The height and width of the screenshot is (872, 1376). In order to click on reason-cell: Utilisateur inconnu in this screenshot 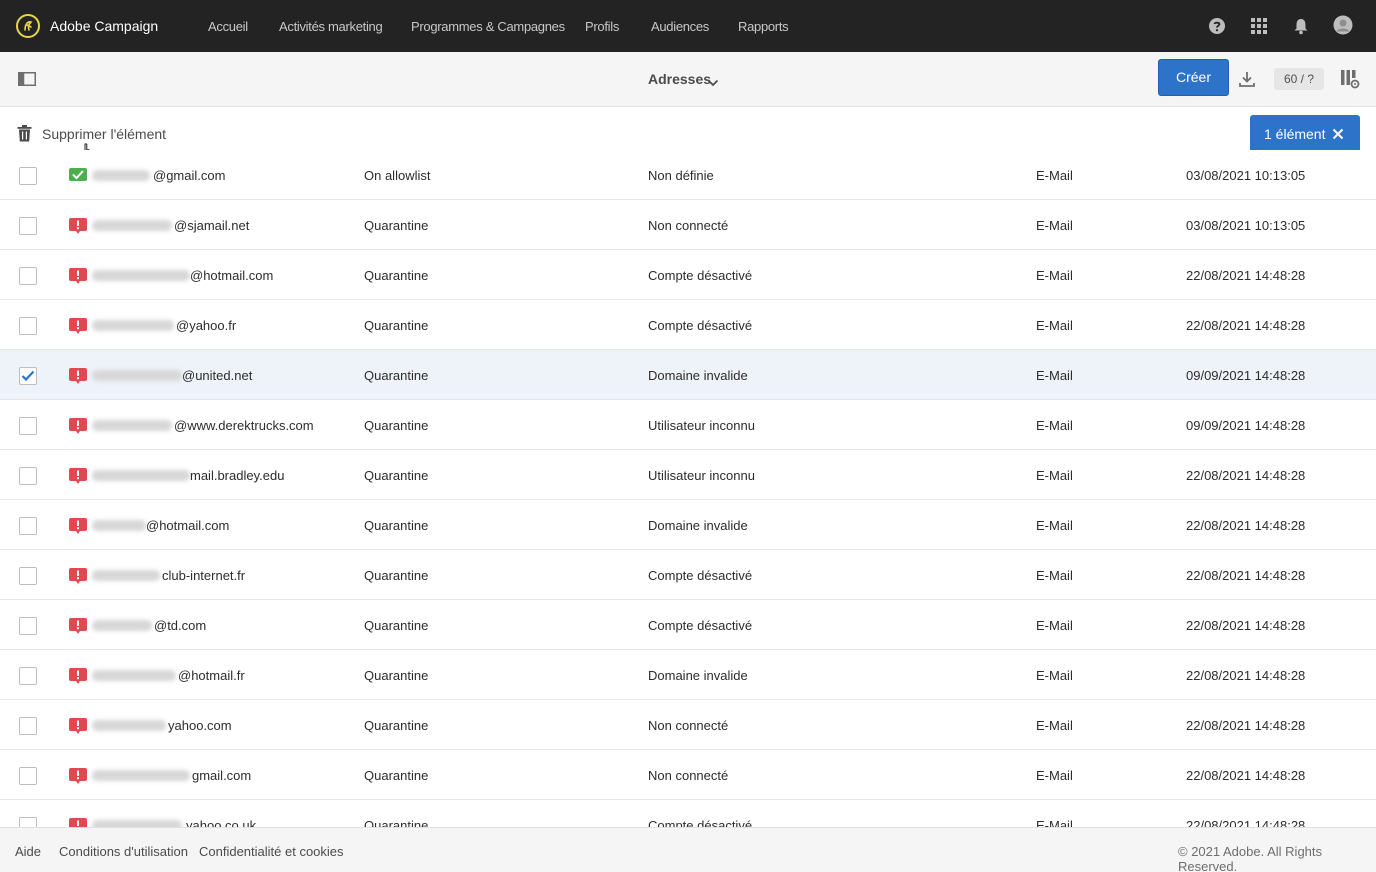, I will do `click(701, 425)`.